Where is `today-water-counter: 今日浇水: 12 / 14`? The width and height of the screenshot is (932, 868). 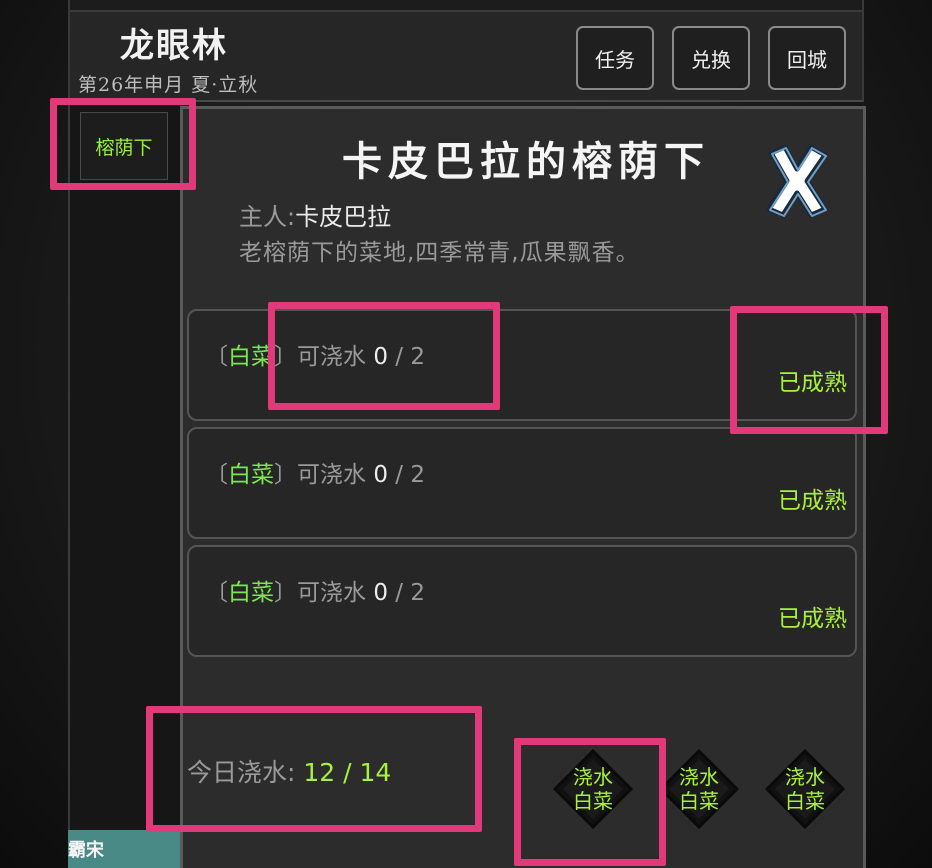
today-water-counter: 今日浇水: 12 / 14 is located at coordinates (289, 771).